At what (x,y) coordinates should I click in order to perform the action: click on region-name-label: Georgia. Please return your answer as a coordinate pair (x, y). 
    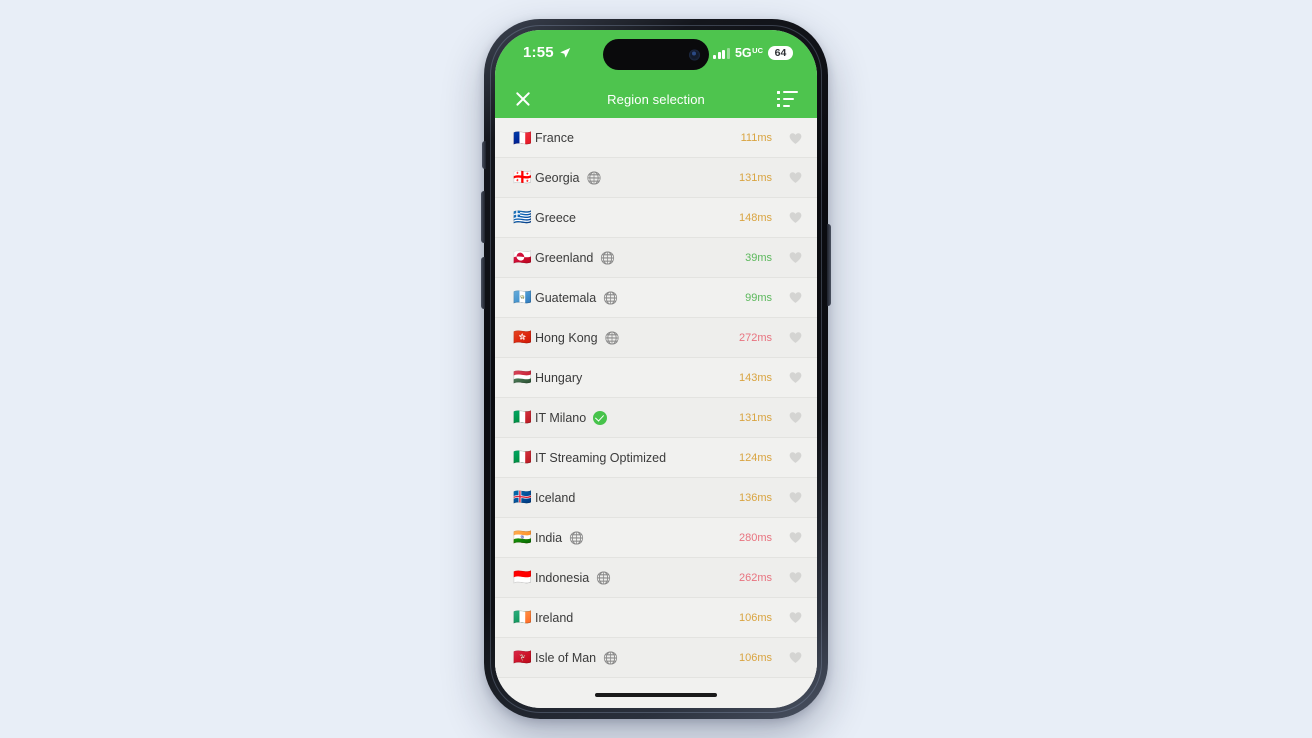
    Looking at the image, I should click on (557, 177).